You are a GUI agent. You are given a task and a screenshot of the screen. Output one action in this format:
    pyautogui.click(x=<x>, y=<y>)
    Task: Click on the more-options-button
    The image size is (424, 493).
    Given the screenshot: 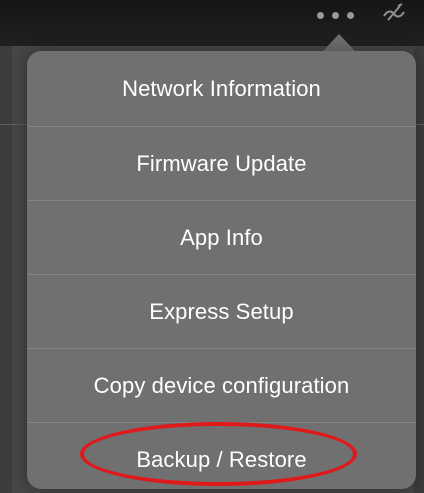 What is the action you would take?
    pyautogui.click(x=335, y=15)
    